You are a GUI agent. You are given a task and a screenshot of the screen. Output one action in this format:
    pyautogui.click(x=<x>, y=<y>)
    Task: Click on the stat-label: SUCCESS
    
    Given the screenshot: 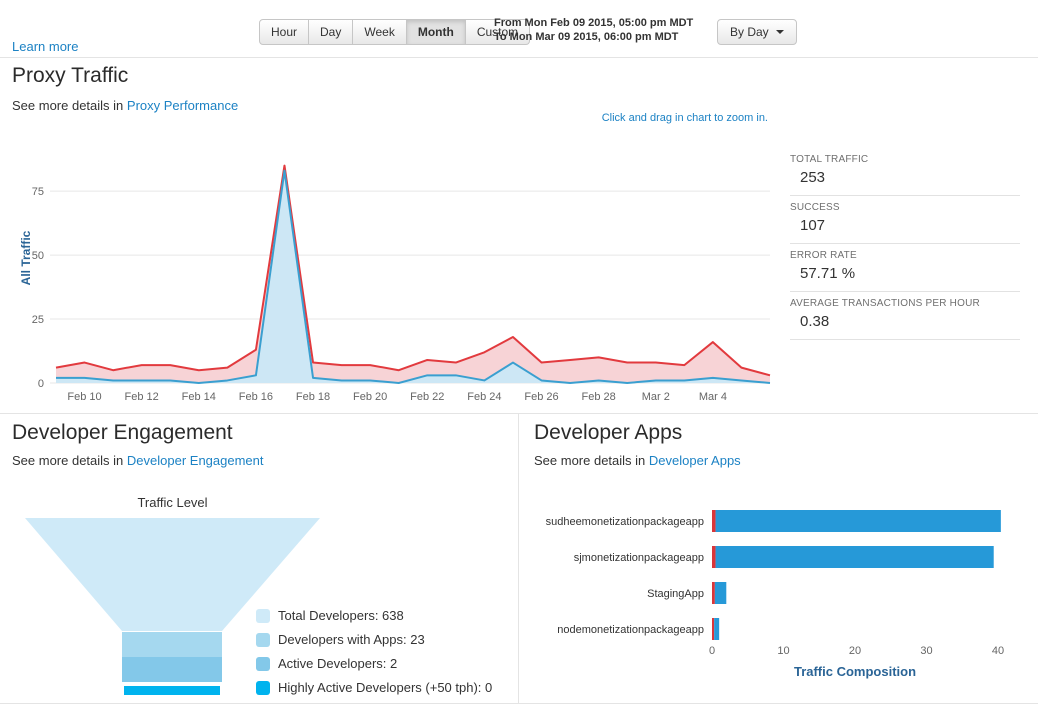 What is the action you would take?
    pyautogui.click(x=815, y=207)
    